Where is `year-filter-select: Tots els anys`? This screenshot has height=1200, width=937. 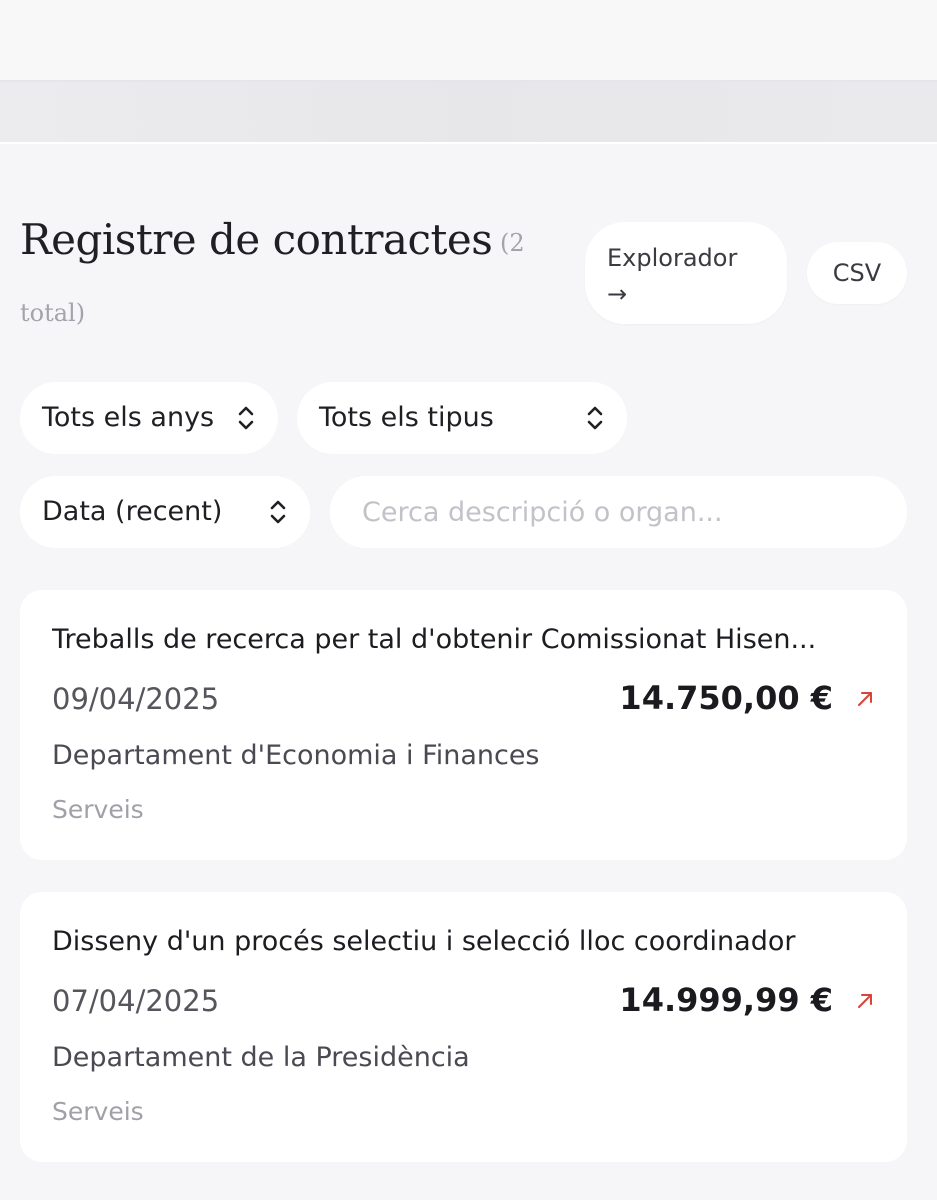
year-filter-select: Tots els anys is located at coordinates (149, 418).